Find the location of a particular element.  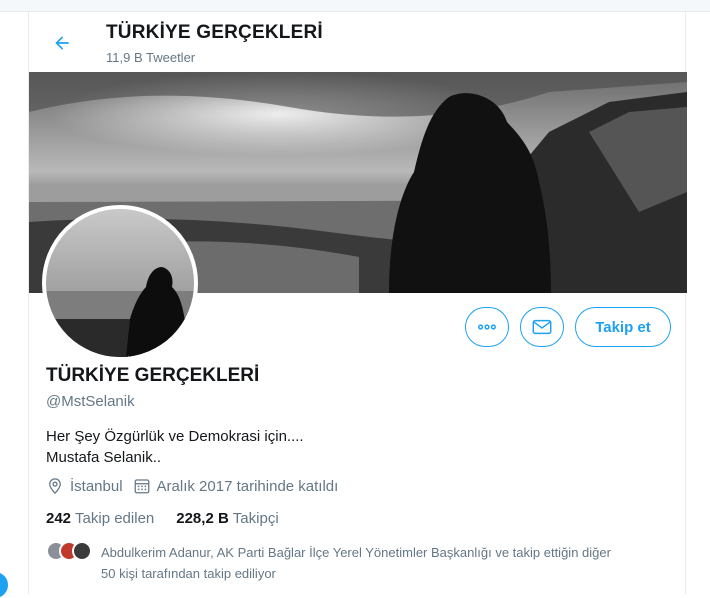

arrow-left-icon is located at coordinates (62, 43).